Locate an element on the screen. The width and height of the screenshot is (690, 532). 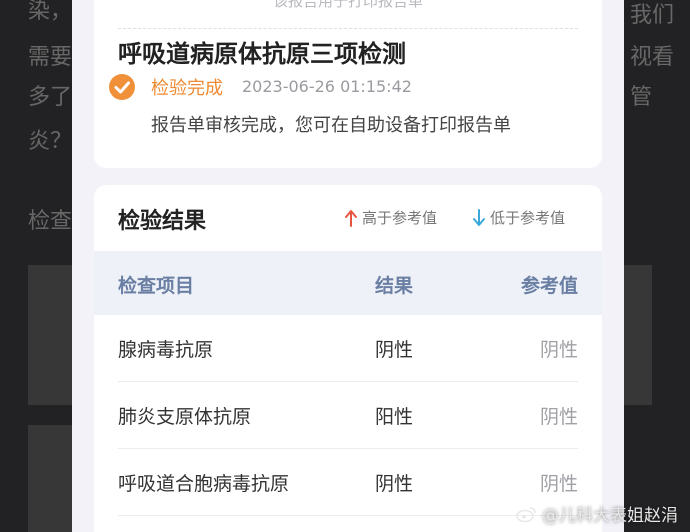
legend-low: 低于参考值 is located at coordinates (518, 217).